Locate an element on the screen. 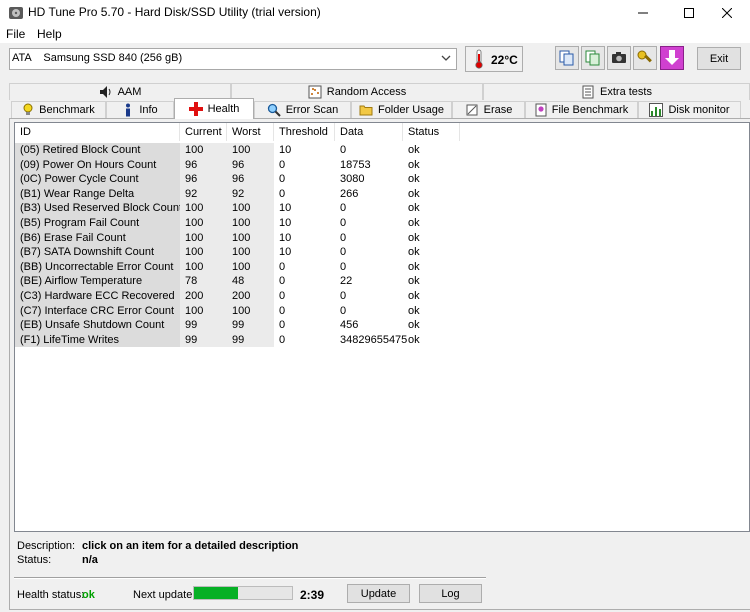 The image size is (750, 612). cell-id: (0C) Power Cycle Count is located at coordinates (97, 179).